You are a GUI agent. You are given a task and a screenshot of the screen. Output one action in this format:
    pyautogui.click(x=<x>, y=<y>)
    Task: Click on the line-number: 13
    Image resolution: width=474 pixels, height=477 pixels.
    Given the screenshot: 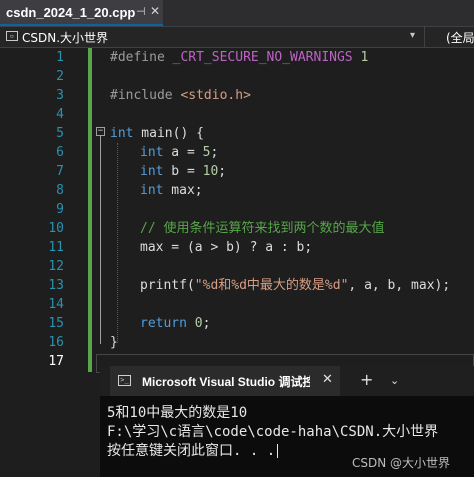 What is the action you would take?
    pyautogui.click(x=56, y=285)
    